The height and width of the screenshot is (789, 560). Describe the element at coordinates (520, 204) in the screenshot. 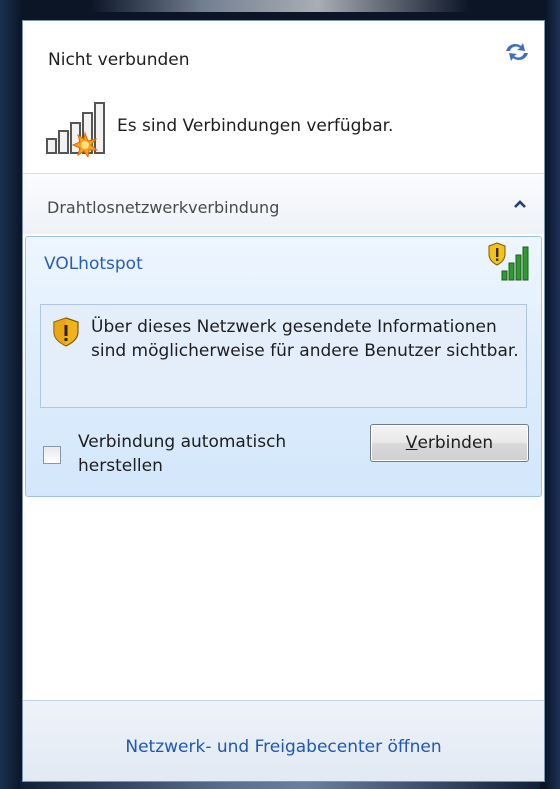

I see `chevron-up-icon` at that location.